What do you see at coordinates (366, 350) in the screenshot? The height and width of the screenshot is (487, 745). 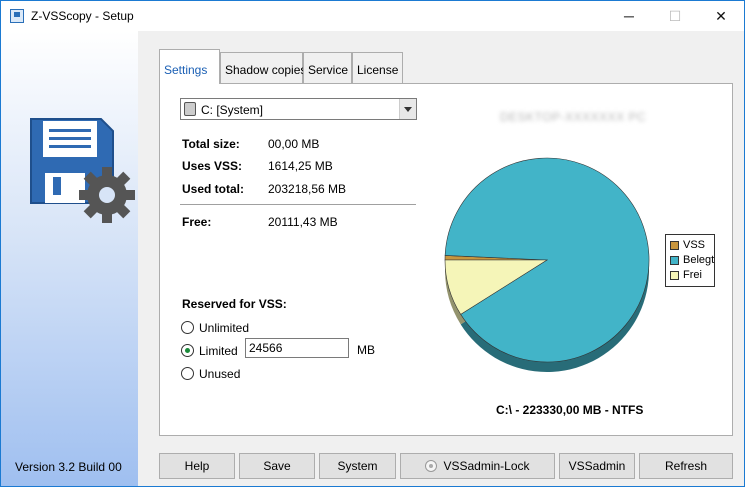 I see `limit-unit: MB` at bounding box center [366, 350].